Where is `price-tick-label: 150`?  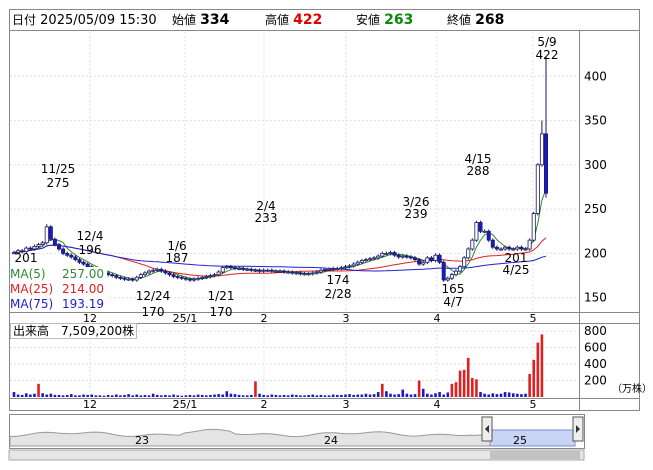 price-tick-label: 150 is located at coordinates (595, 298).